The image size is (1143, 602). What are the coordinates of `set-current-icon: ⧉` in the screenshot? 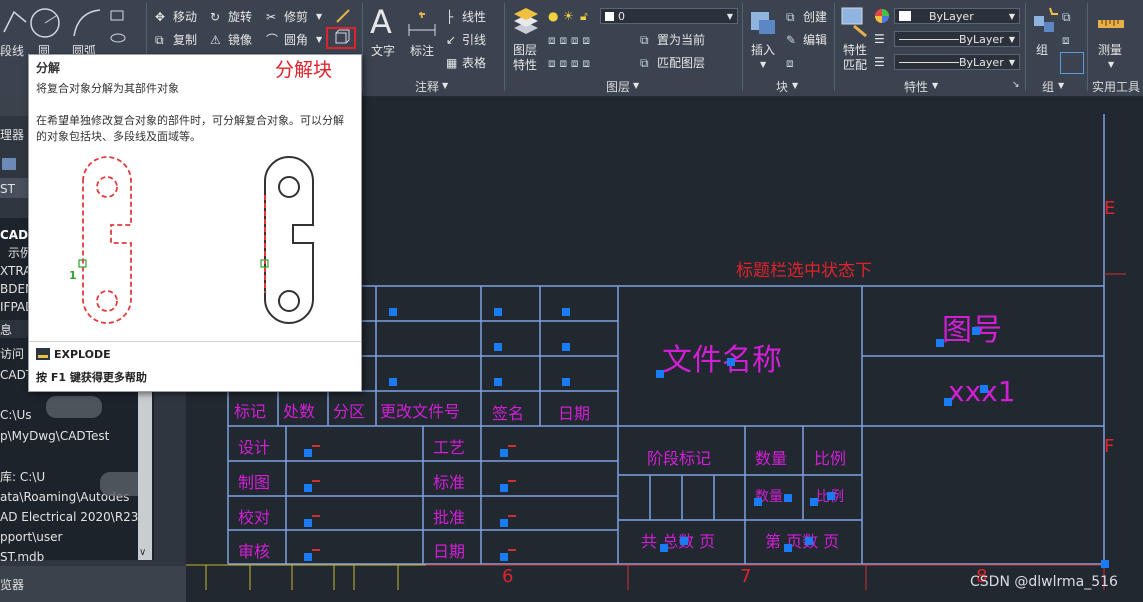 It's located at (644, 40).